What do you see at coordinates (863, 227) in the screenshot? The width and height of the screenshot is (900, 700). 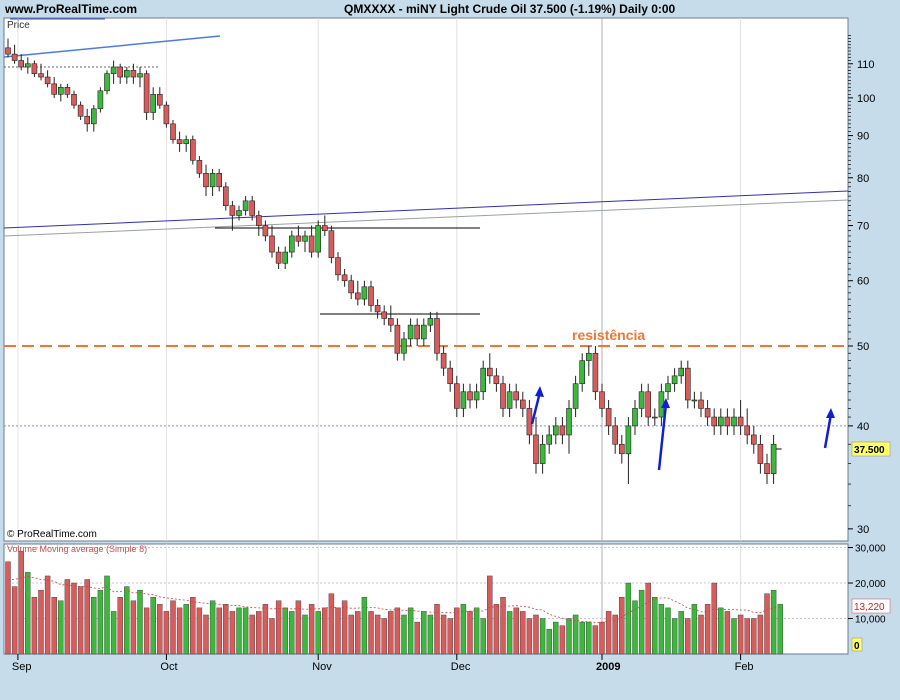 I see `price-tick-label: 70` at bounding box center [863, 227].